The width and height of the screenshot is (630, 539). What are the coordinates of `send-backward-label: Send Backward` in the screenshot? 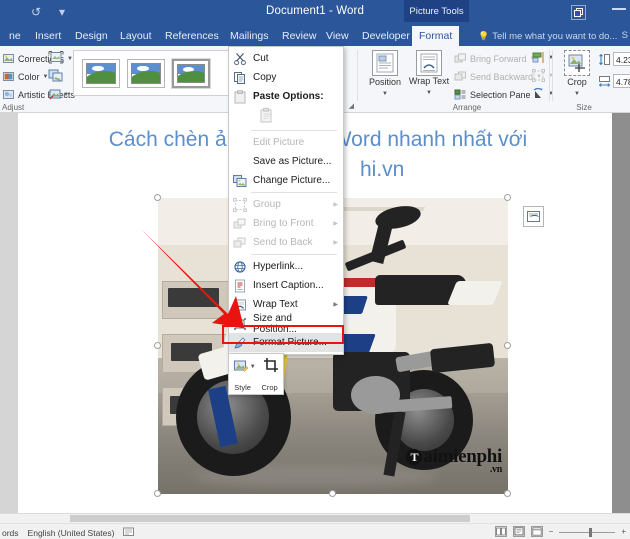 It's located at (502, 76).